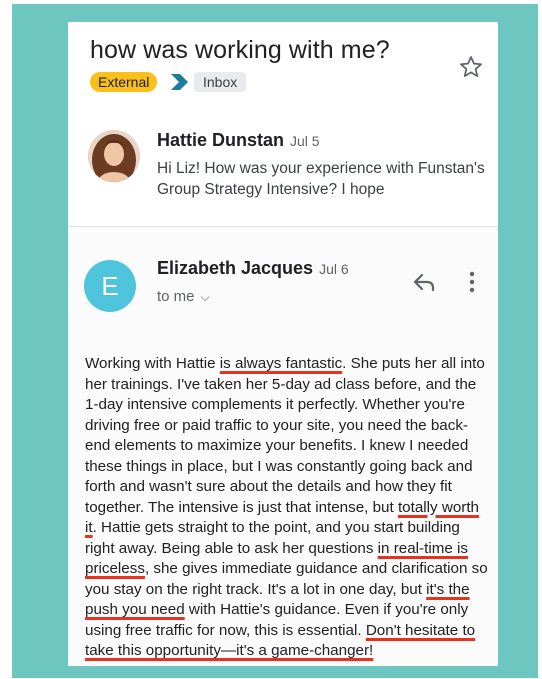 Image resolution: width=542 pixels, height=679 pixels. Describe the element at coordinates (240, 50) in the screenshot. I see `email-subject: how was working with me?` at that location.